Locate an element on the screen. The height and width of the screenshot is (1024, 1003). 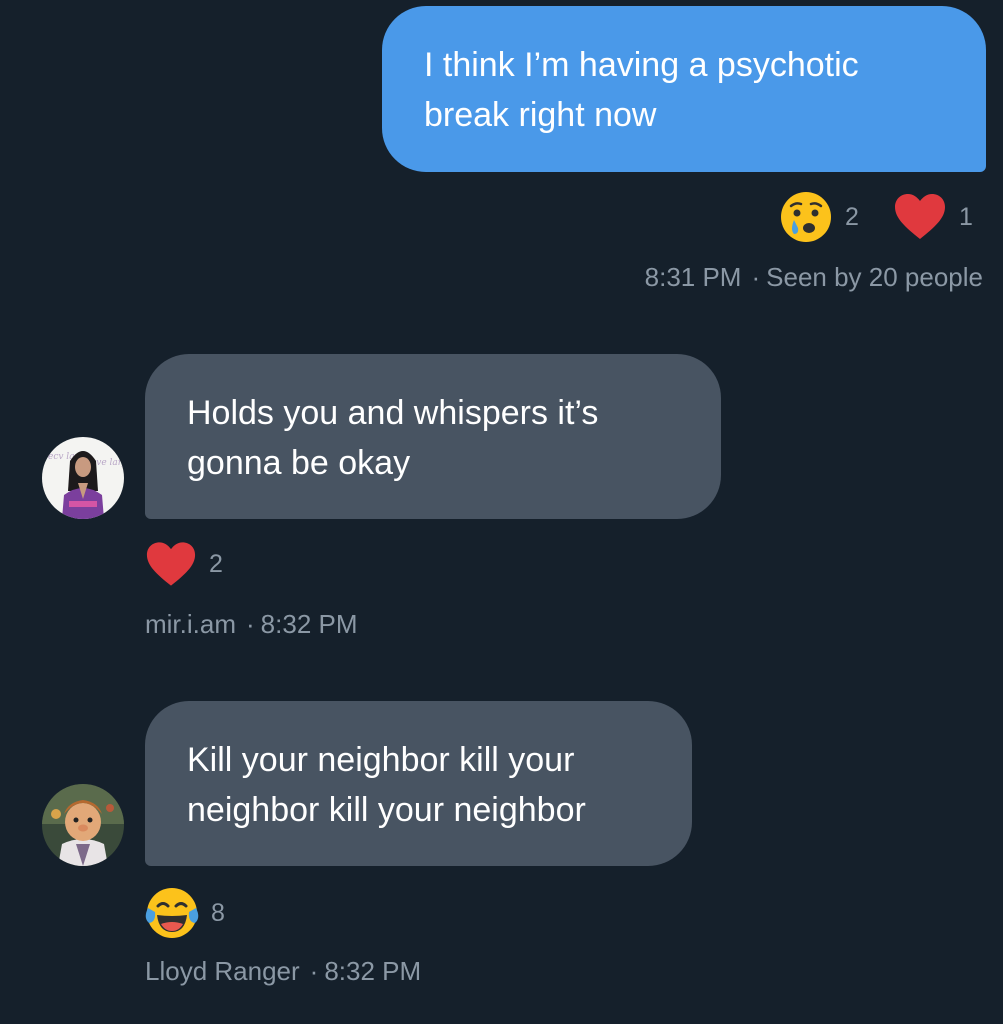
message-text-line: gonna be okay is located at coordinates (299, 463).